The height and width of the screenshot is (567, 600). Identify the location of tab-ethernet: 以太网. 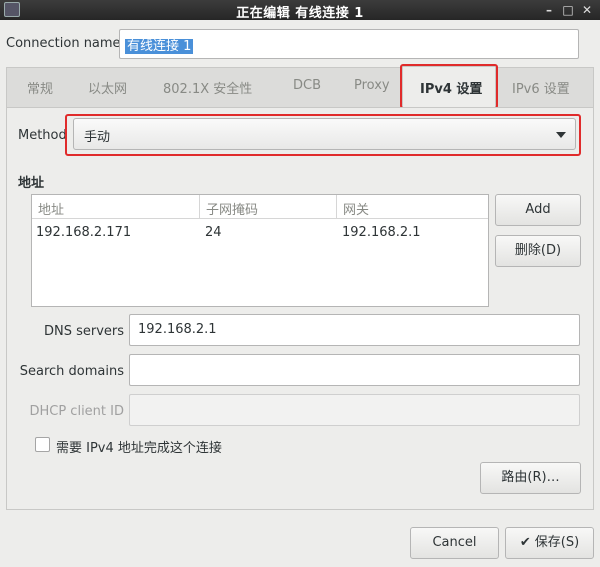
(107, 87).